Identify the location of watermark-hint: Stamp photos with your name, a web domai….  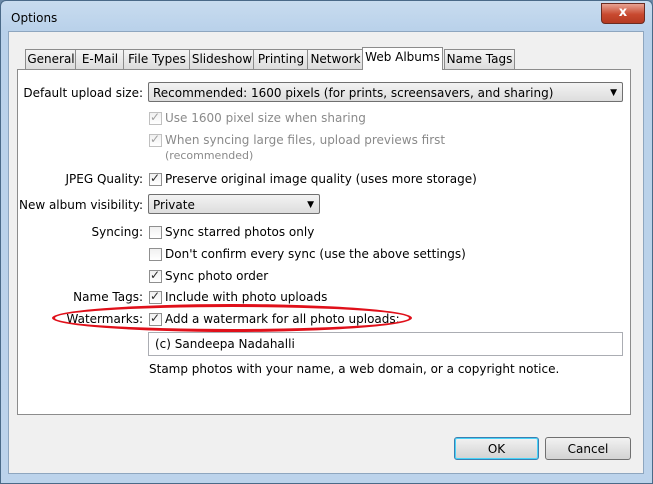
(354, 369).